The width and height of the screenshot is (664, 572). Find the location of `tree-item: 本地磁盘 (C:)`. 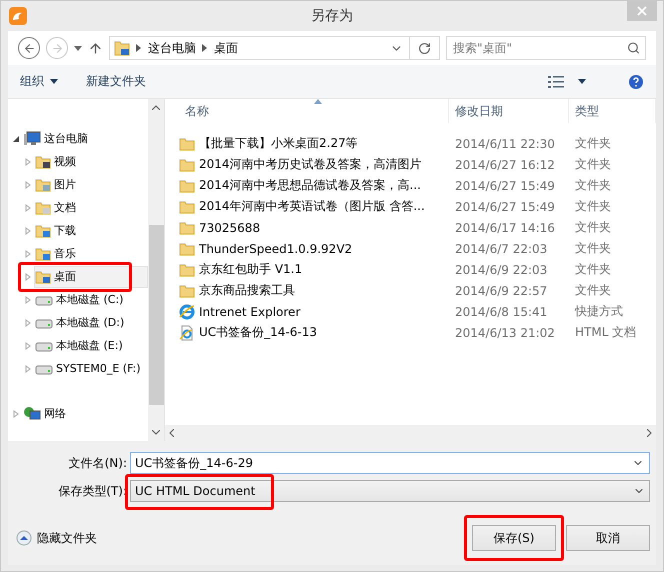

tree-item: 本地磁盘 (C:) is located at coordinates (91, 299).